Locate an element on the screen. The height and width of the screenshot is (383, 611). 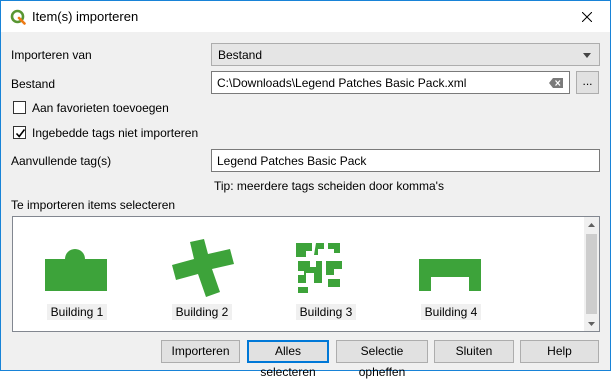
list-item-building-3: Building 3 is located at coordinates (326, 274).